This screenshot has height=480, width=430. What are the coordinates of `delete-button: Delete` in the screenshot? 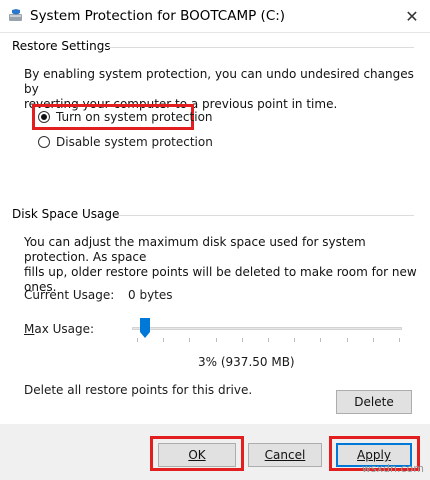 It's located at (374, 402).